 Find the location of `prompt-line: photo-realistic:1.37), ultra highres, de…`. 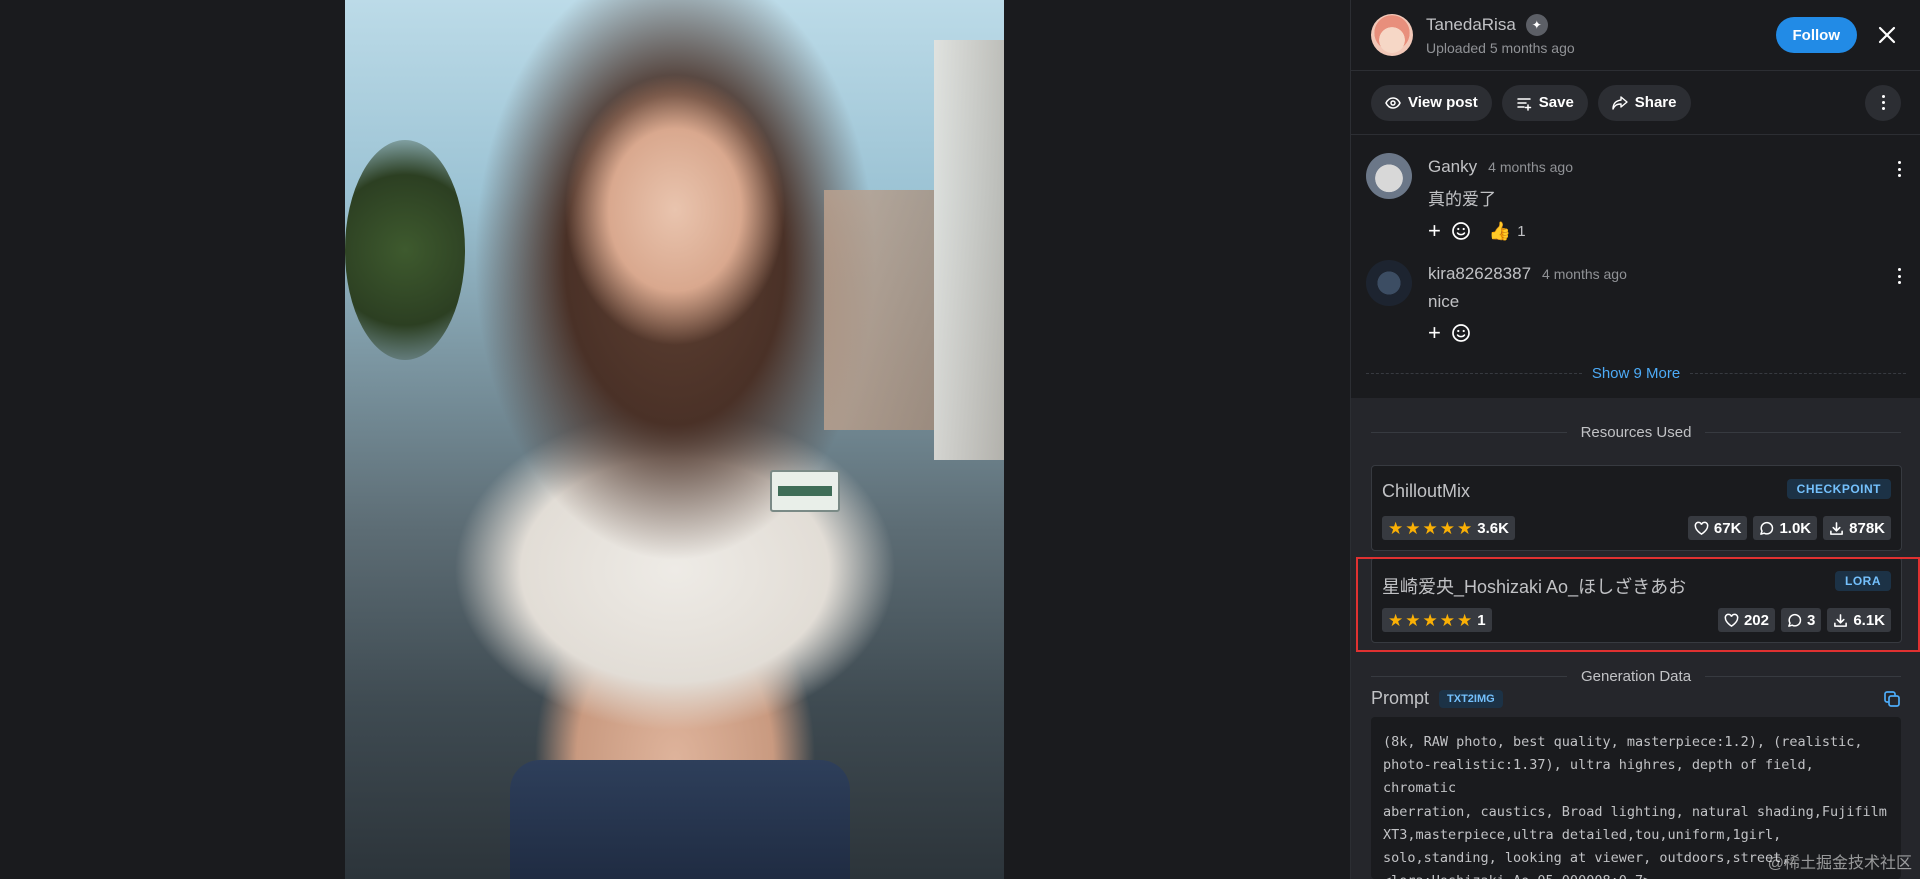

prompt-line: photo-realistic:1.37), ultra highres, de… is located at coordinates (1598, 777).